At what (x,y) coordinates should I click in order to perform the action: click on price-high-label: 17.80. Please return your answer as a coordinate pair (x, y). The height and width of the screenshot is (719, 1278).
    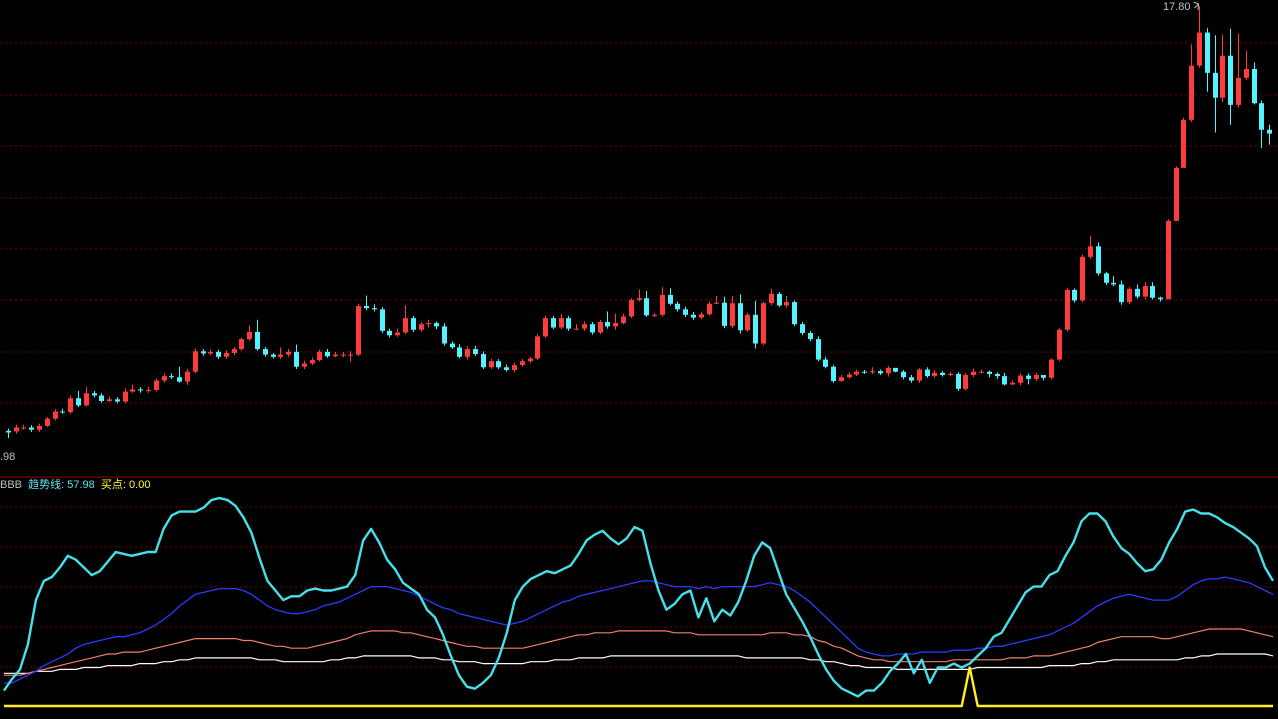
    Looking at the image, I should click on (1177, 7).